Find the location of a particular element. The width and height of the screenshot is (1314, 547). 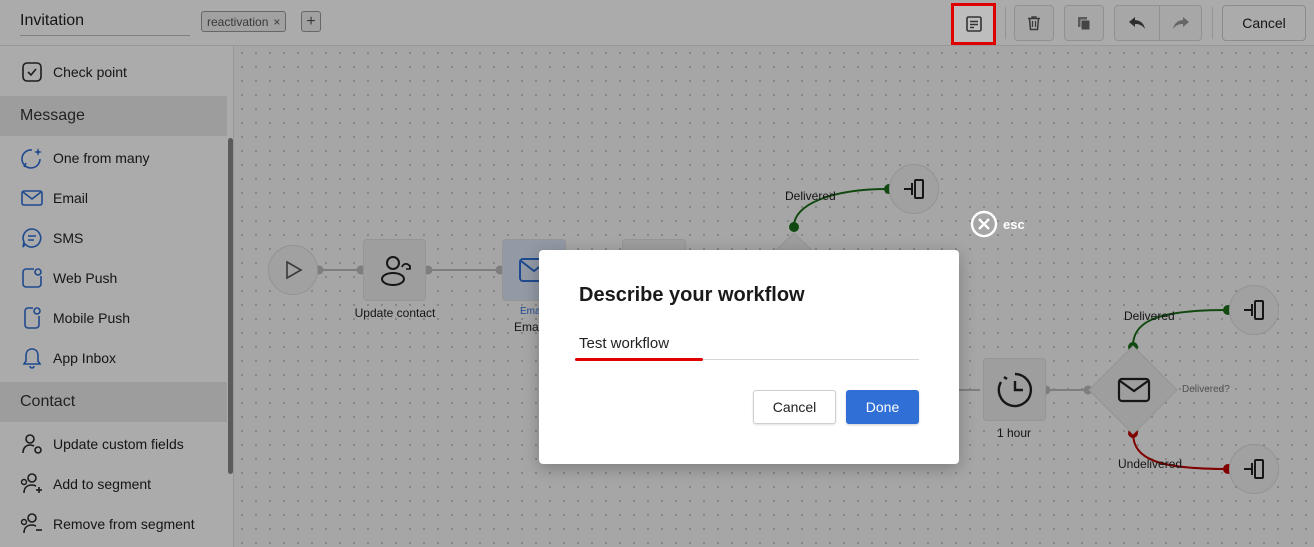

description-input: Test workflow is located at coordinates (749, 346).